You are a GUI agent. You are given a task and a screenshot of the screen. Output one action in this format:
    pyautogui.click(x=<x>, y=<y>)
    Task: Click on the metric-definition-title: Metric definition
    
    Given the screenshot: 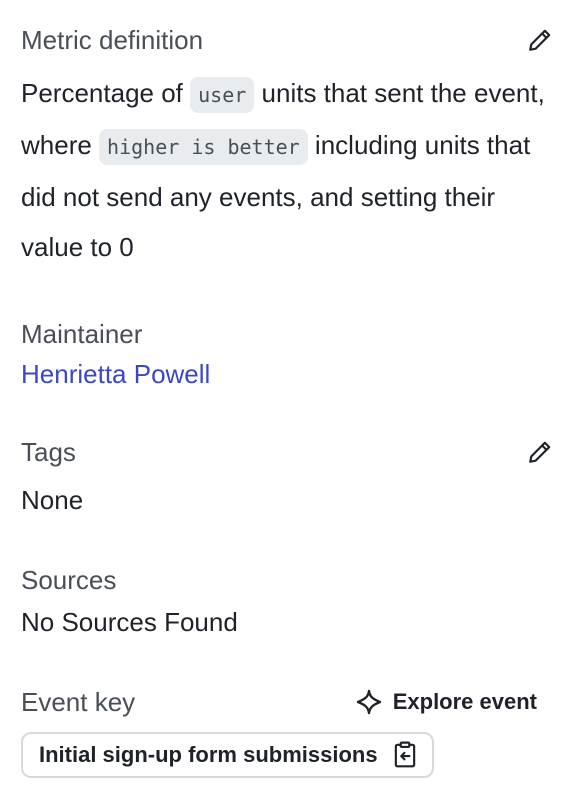 What is the action you would take?
    pyautogui.click(x=112, y=39)
    